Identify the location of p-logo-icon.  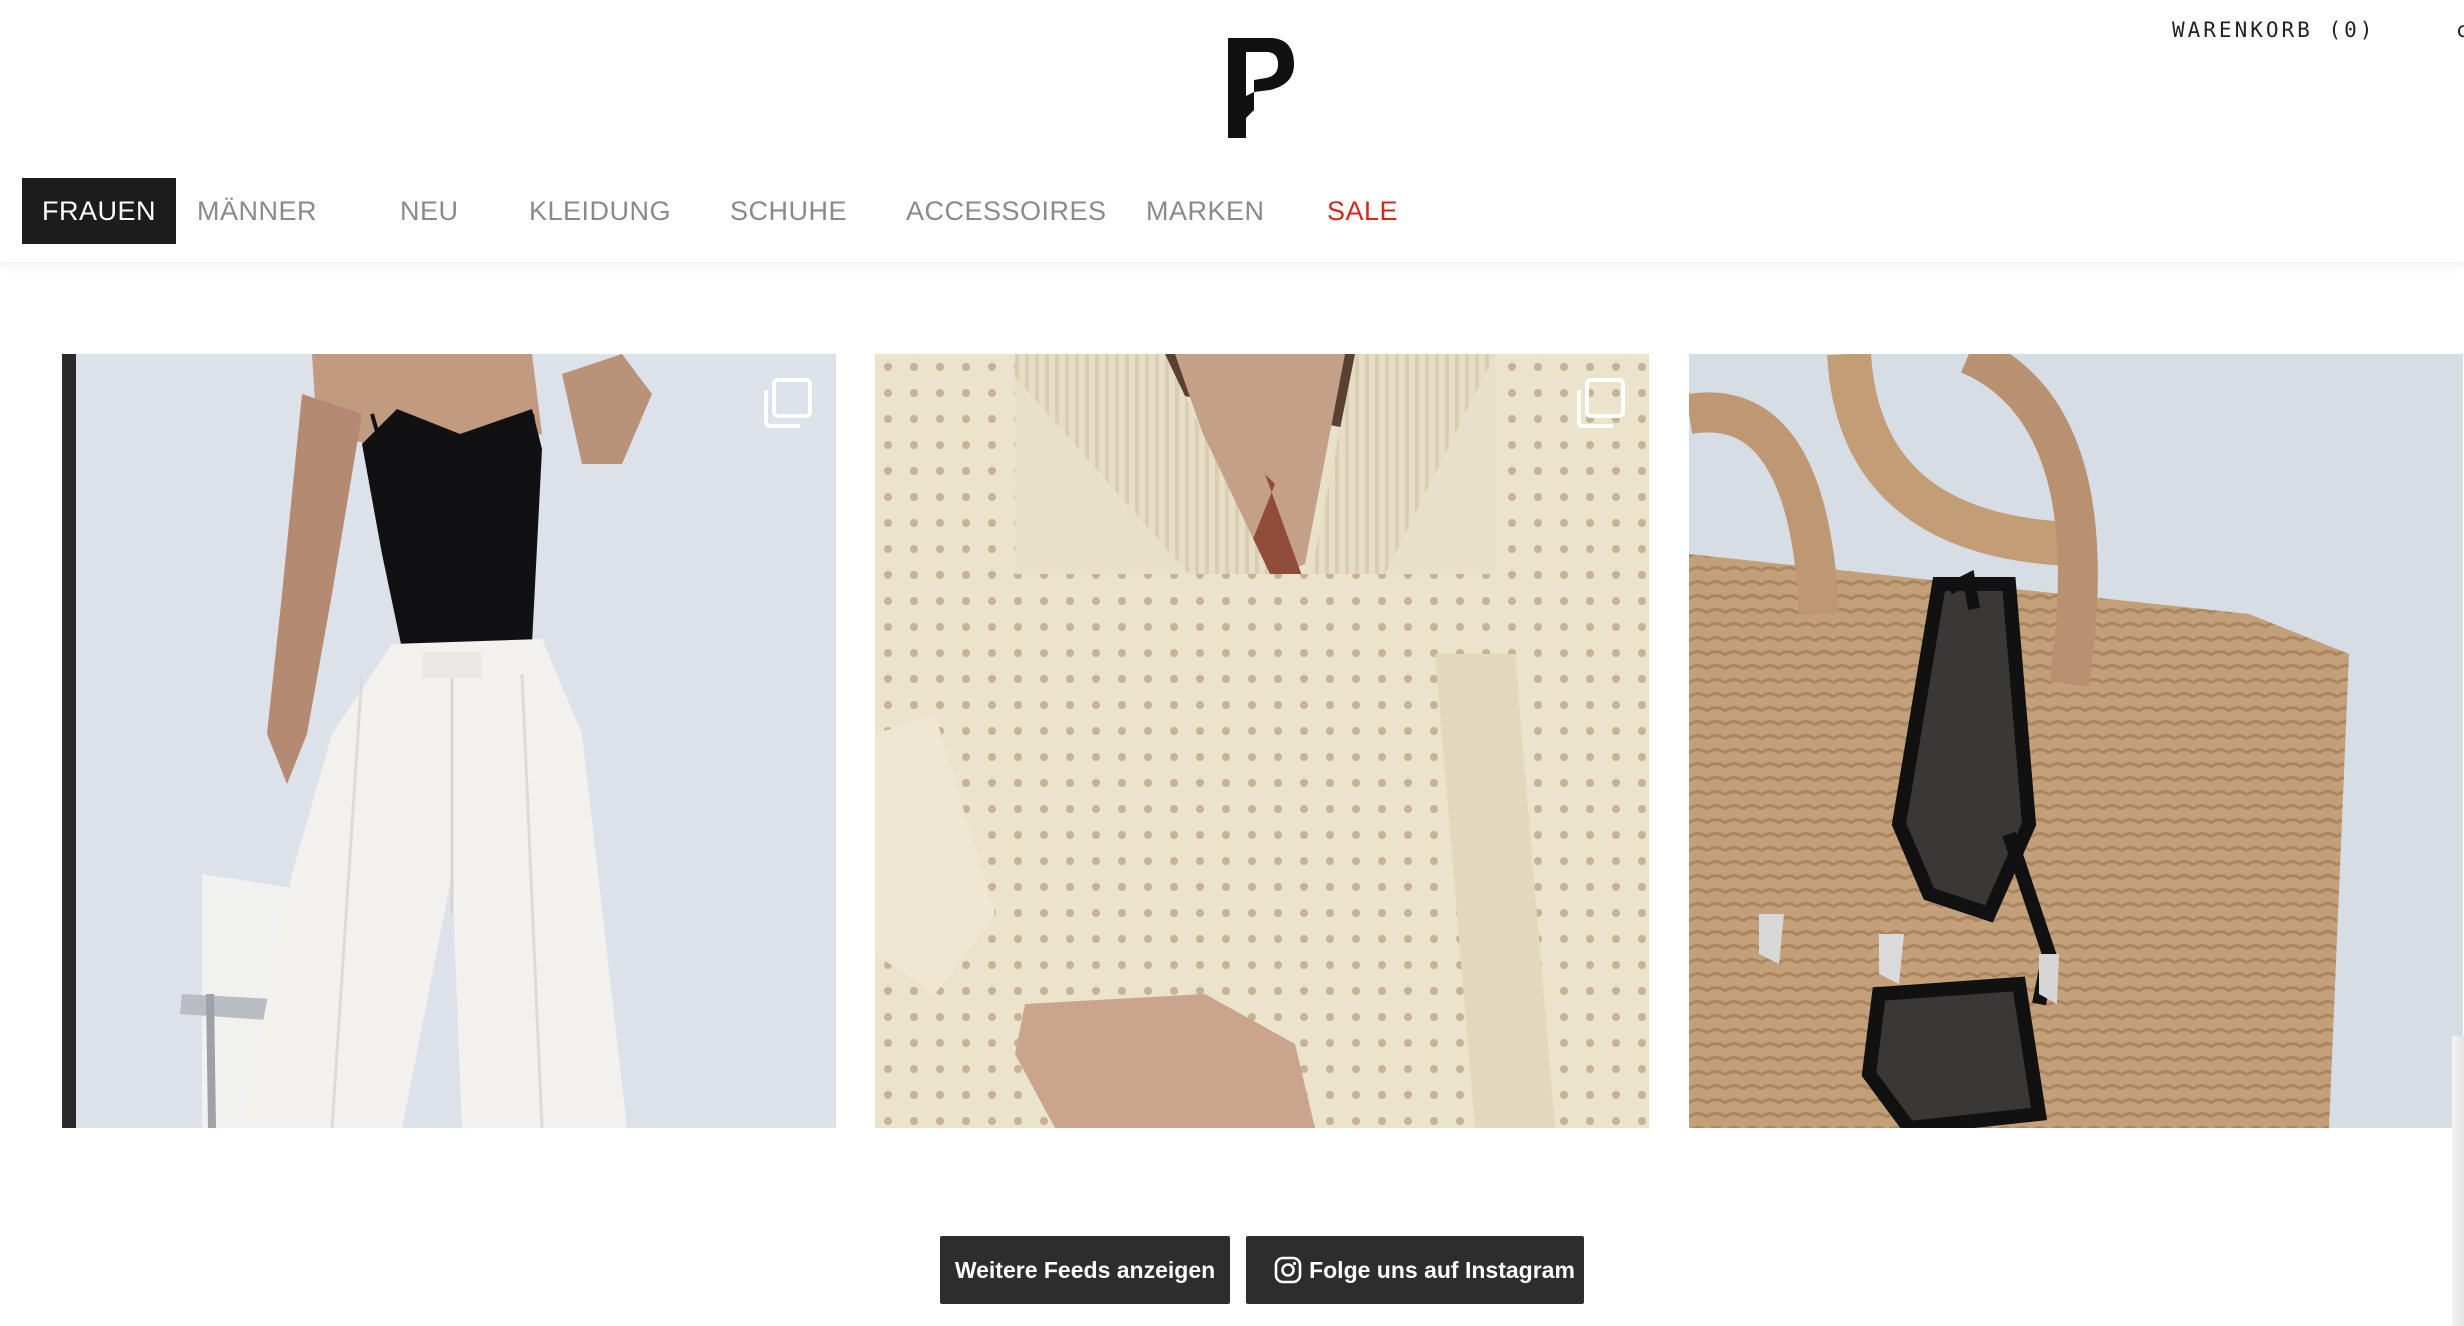
(1261, 88).